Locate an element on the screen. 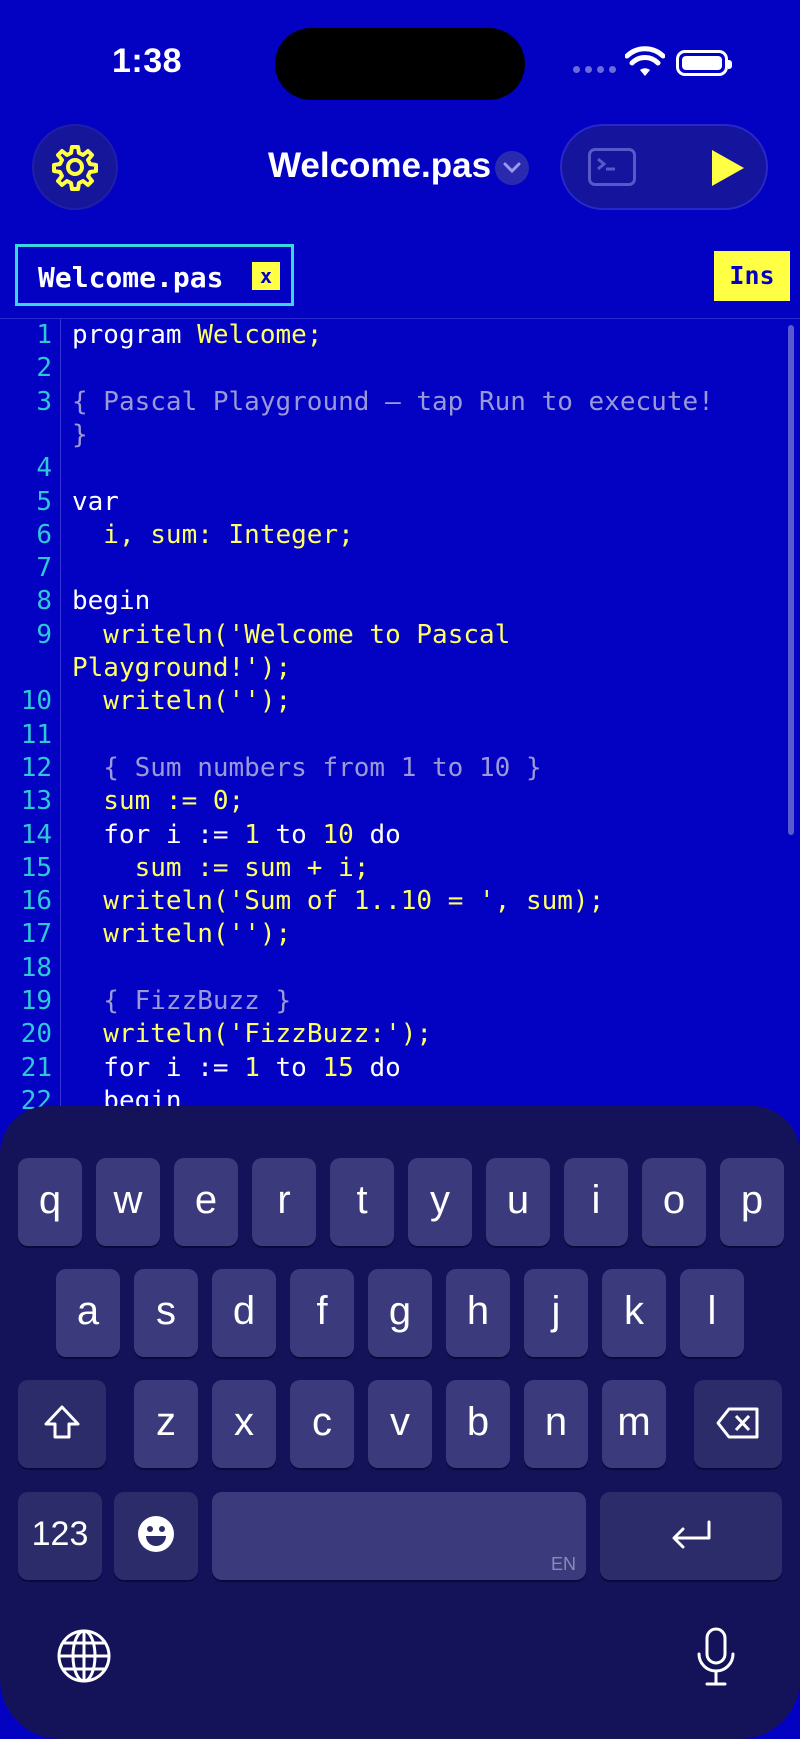 Image resolution: width=800 pixels, height=1739 pixels. line-number: 4 is located at coordinates (44, 468).